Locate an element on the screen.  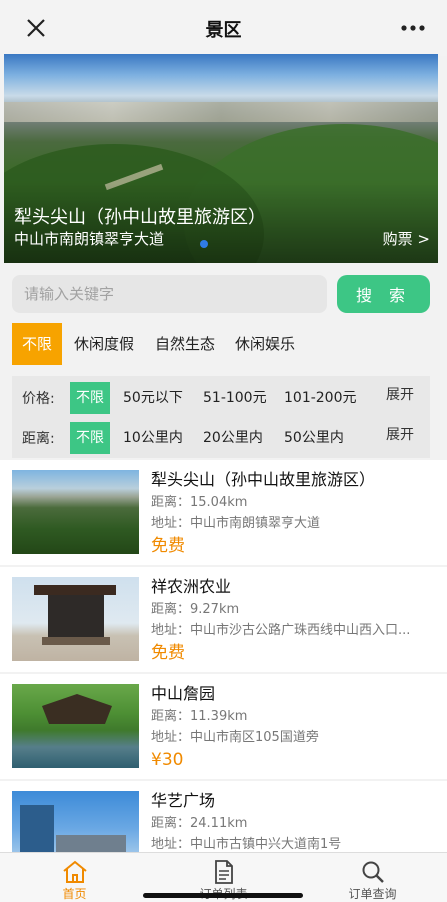
banner-city-strip is located at coordinates (221, 112).